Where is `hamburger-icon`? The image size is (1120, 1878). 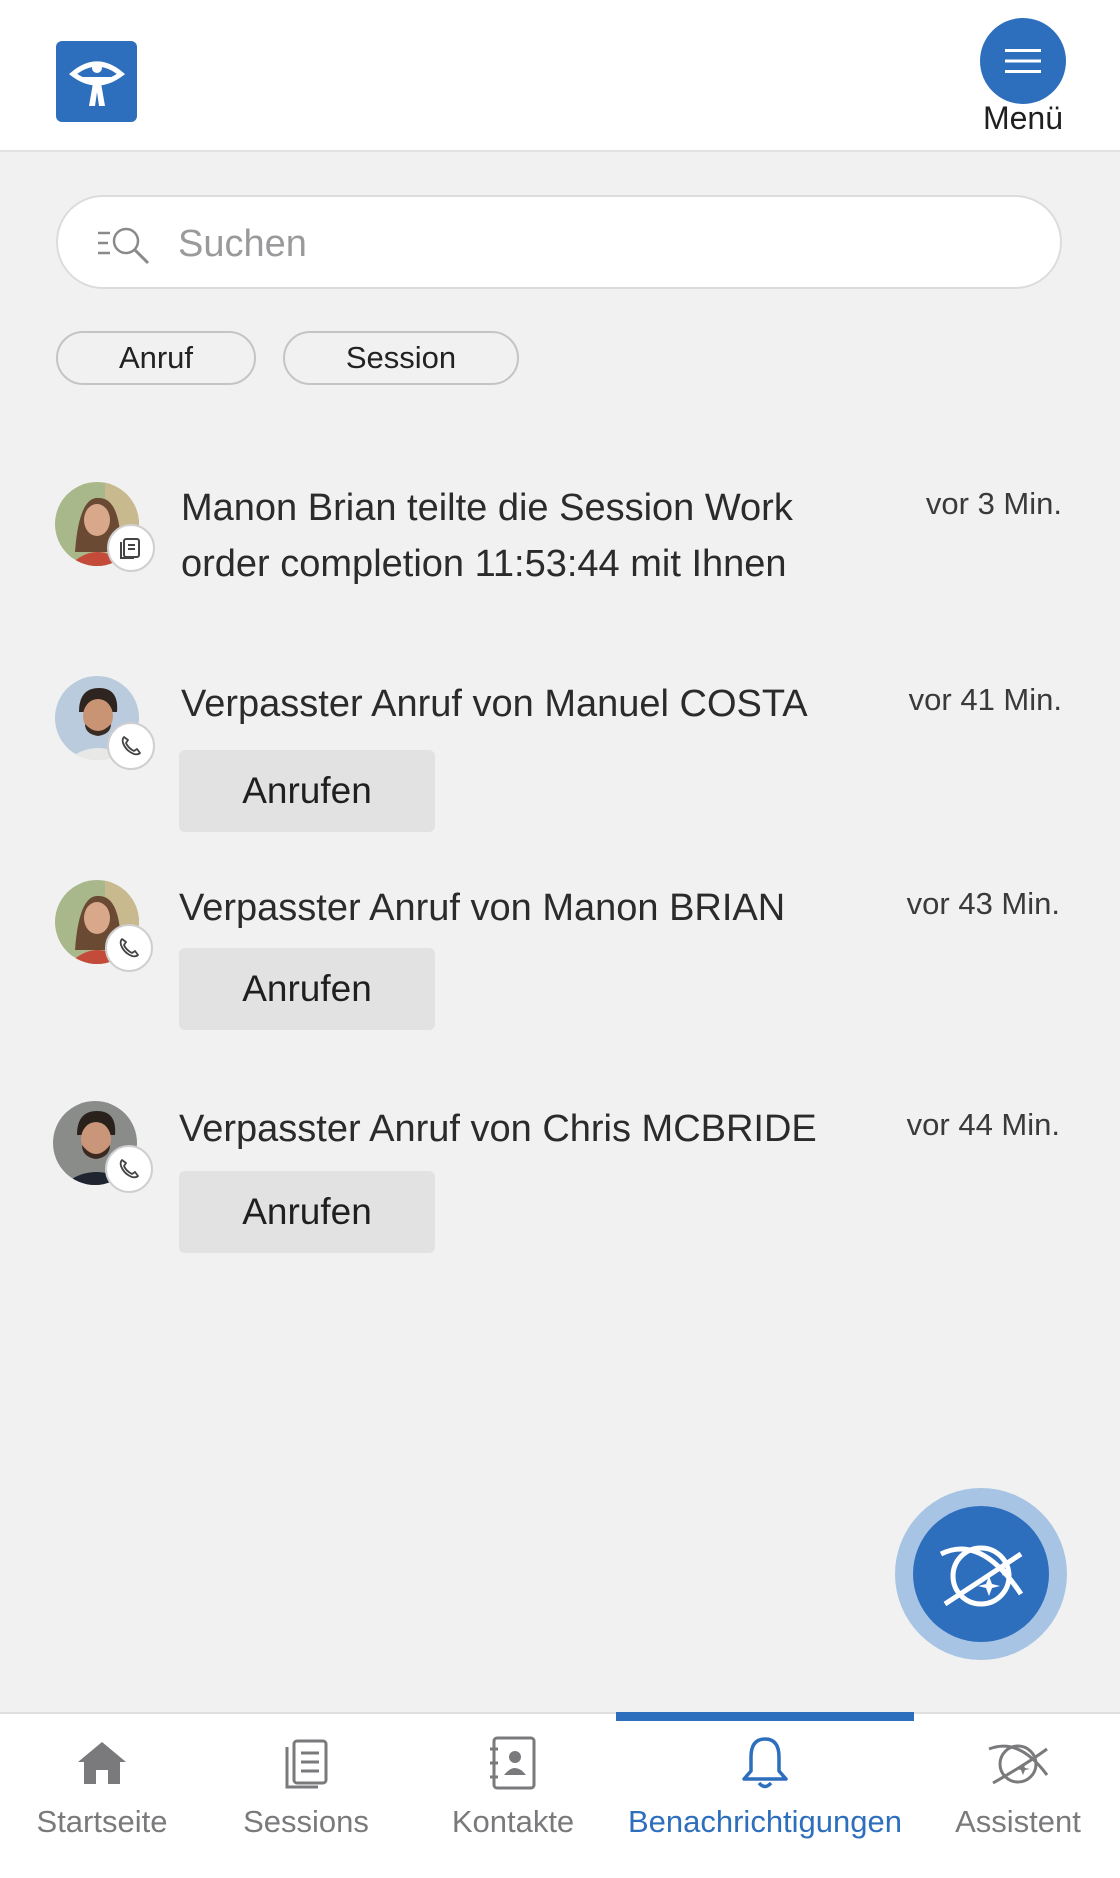
hamburger-icon is located at coordinates (1023, 61).